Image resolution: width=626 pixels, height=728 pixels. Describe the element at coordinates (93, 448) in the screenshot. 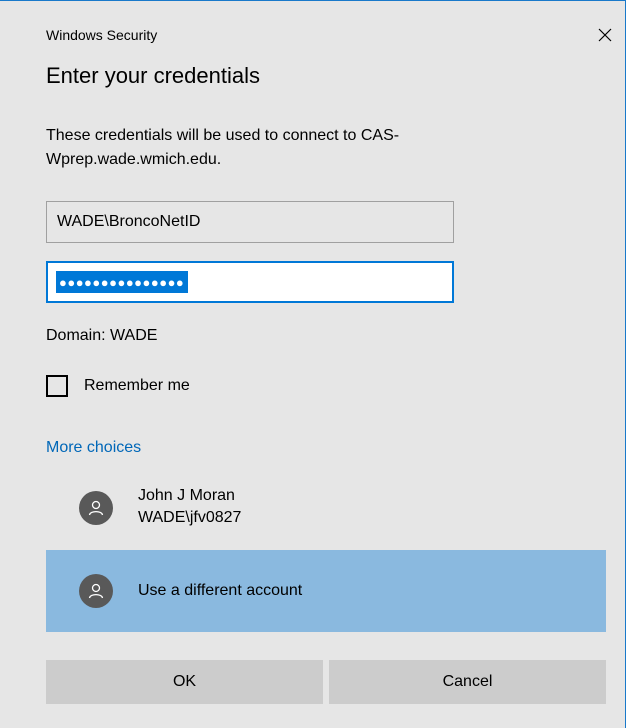

I see `more-choices-link: More choices` at that location.